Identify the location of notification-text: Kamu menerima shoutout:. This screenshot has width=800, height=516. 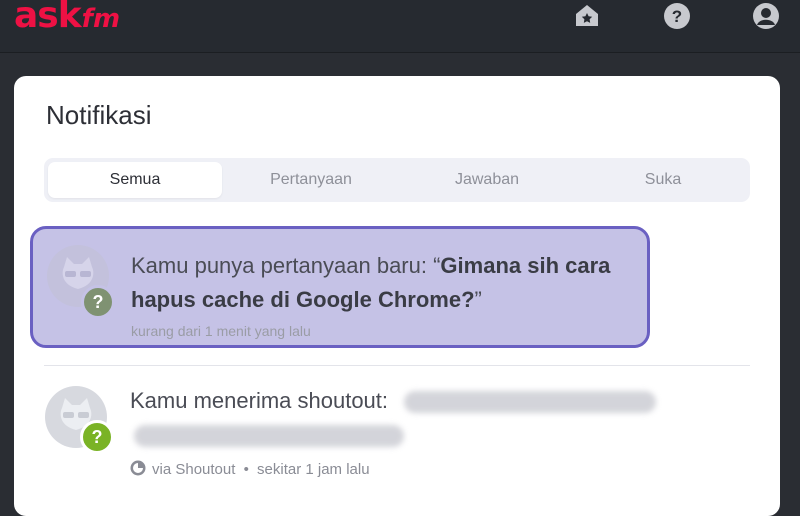
(410, 418).